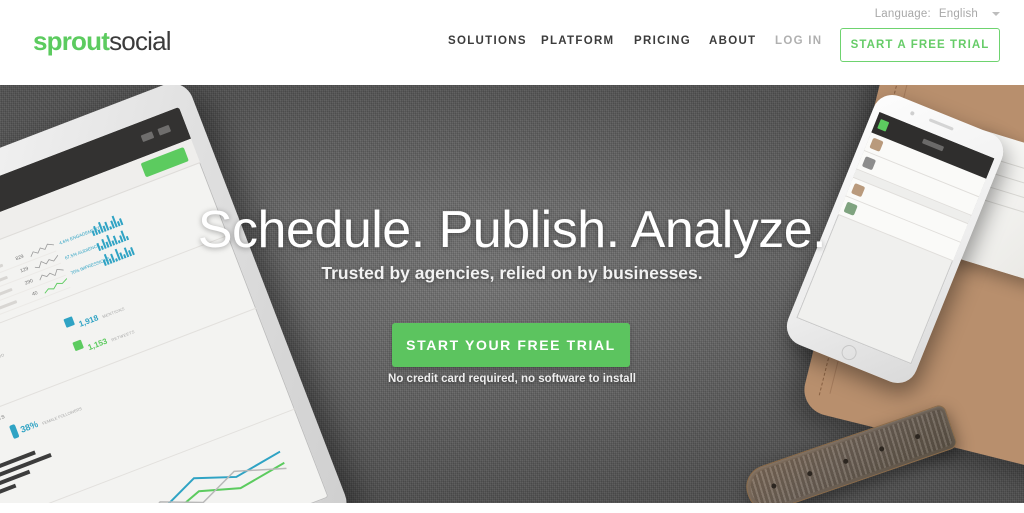  What do you see at coordinates (577, 41) in the screenshot?
I see `nav-item-platform: PLATFORM` at bounding box center [577, 41].